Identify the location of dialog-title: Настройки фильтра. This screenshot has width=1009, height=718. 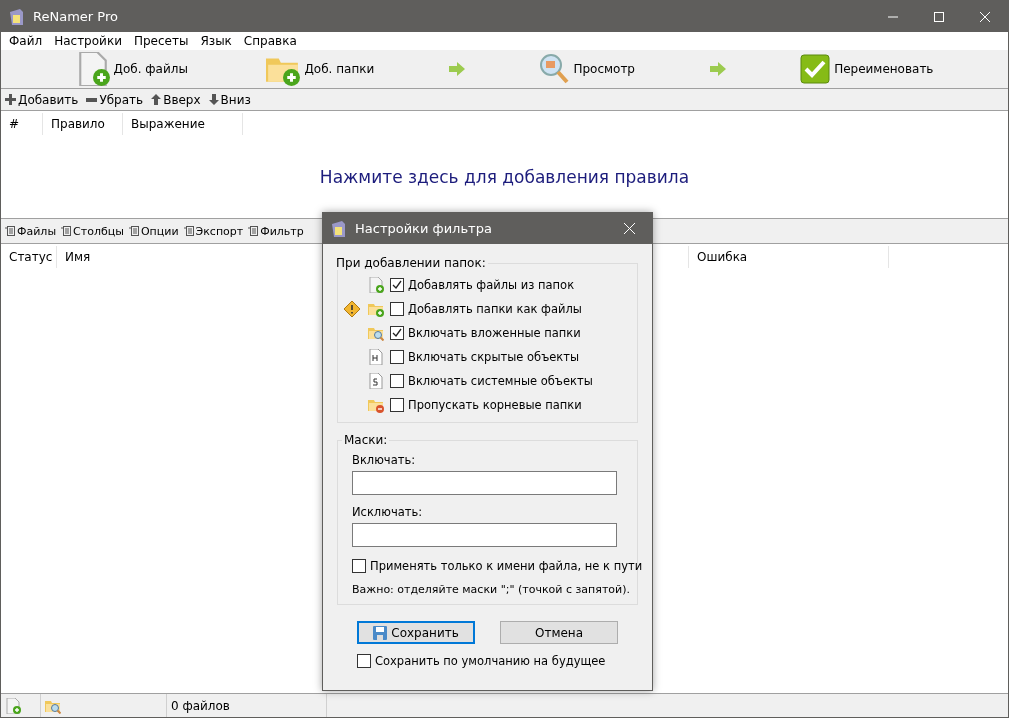
(424, 228).